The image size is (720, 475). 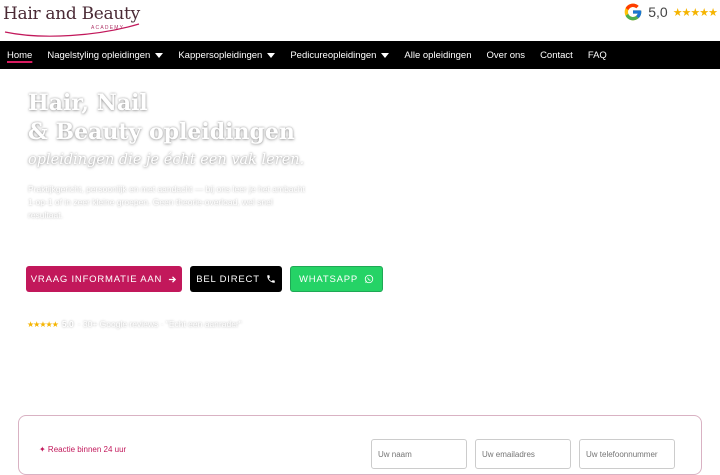 I want to click on request-info-label: VRAAG INFORMATIE AAN, so click(x=96, y=279).